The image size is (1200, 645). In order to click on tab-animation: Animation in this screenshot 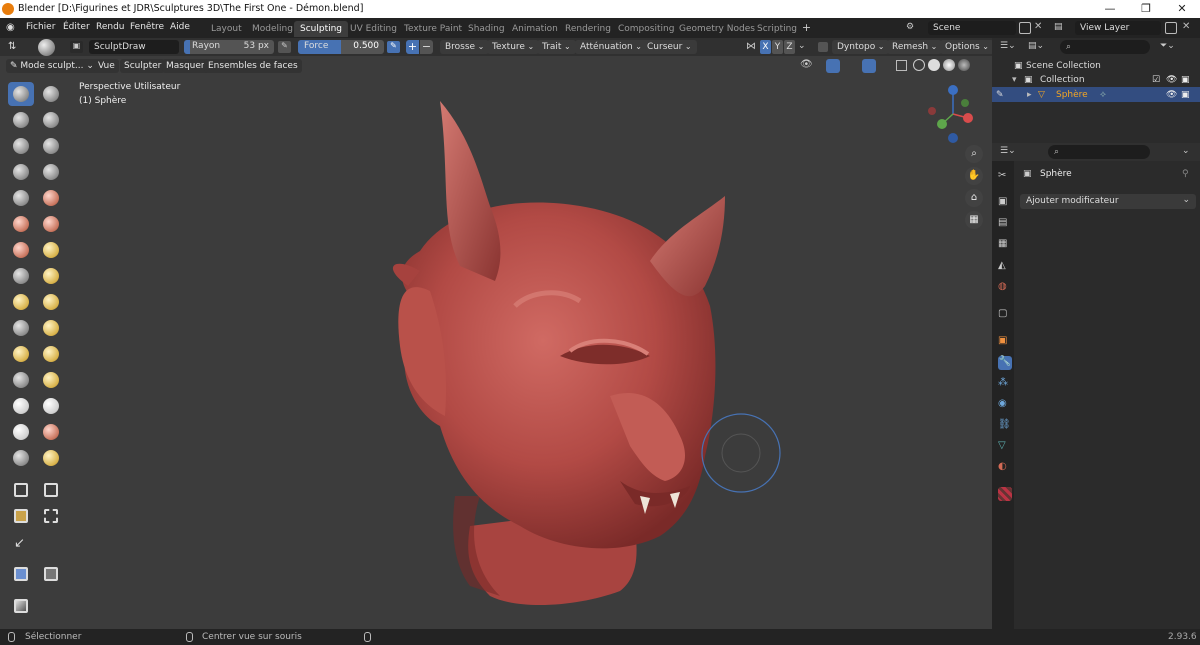, I will do `click(535, 29)`.